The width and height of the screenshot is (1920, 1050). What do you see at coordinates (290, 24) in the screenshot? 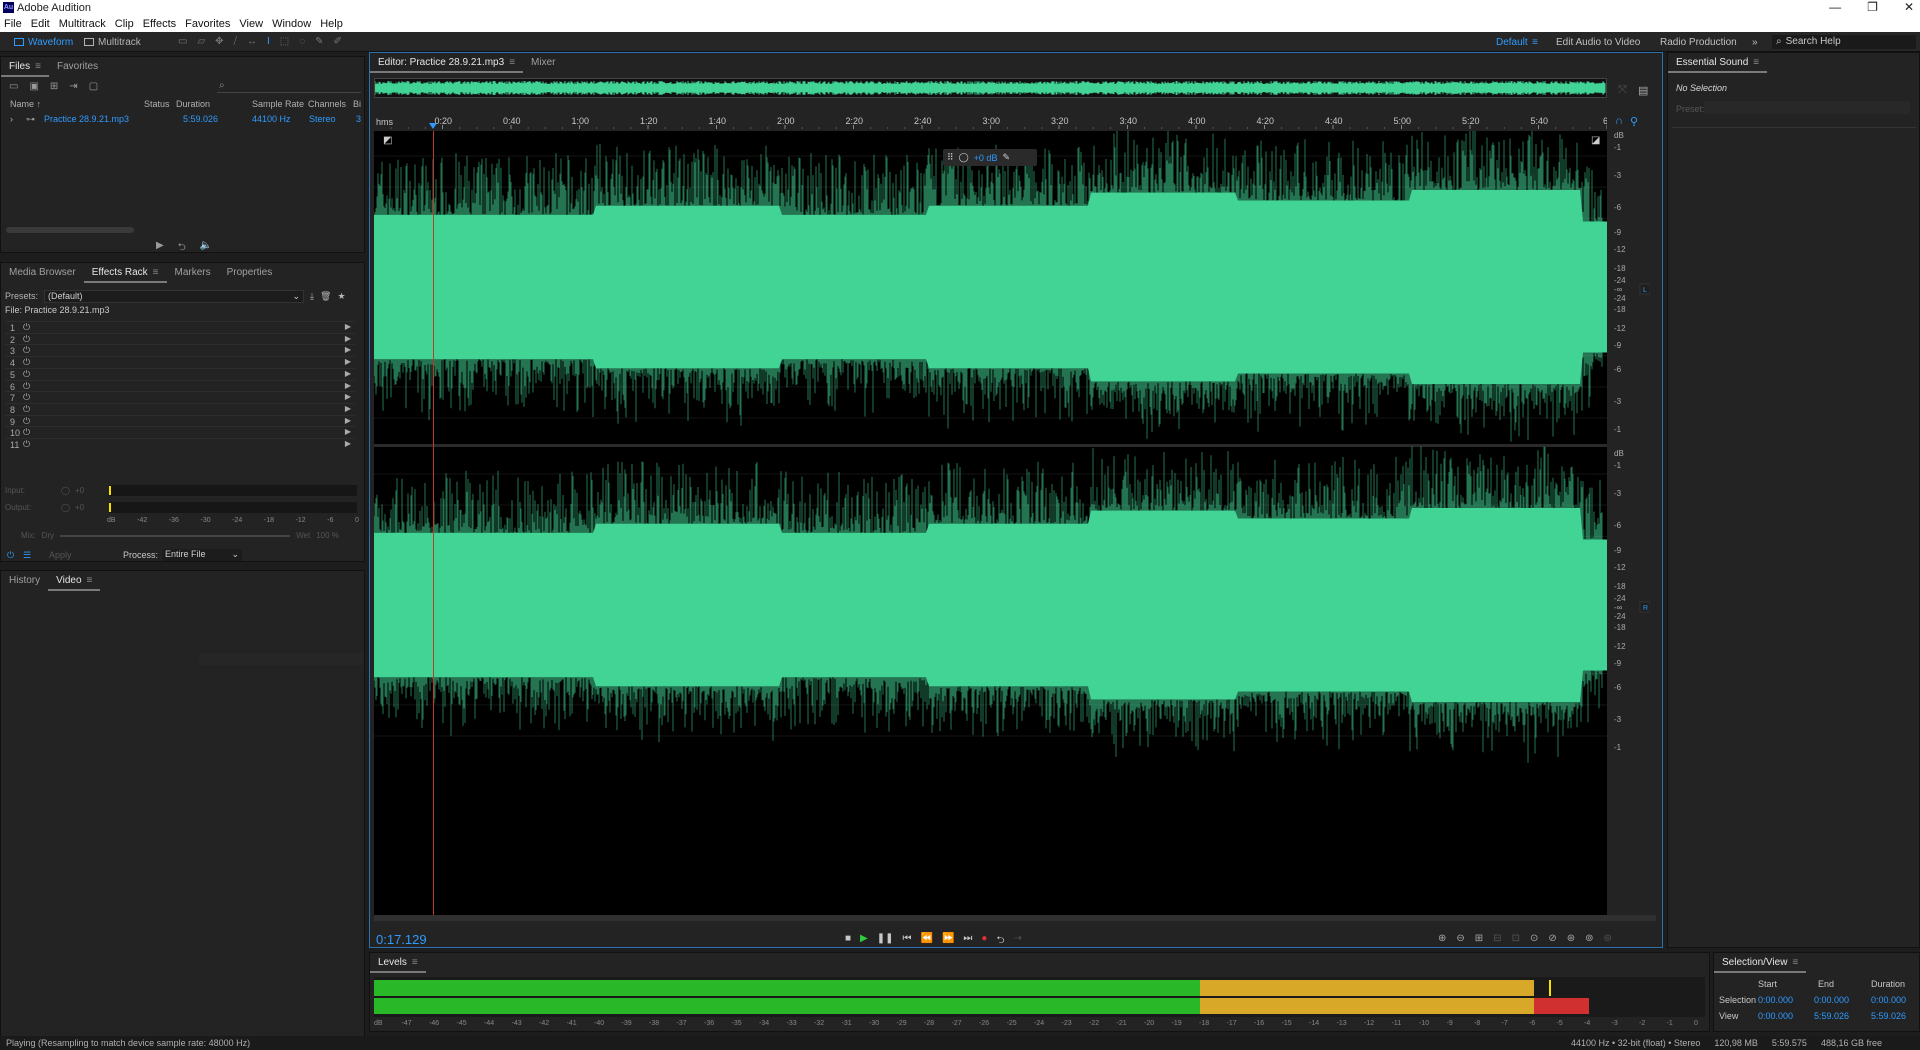
I see `menu-window: Window` at bounding box center [290, 24].